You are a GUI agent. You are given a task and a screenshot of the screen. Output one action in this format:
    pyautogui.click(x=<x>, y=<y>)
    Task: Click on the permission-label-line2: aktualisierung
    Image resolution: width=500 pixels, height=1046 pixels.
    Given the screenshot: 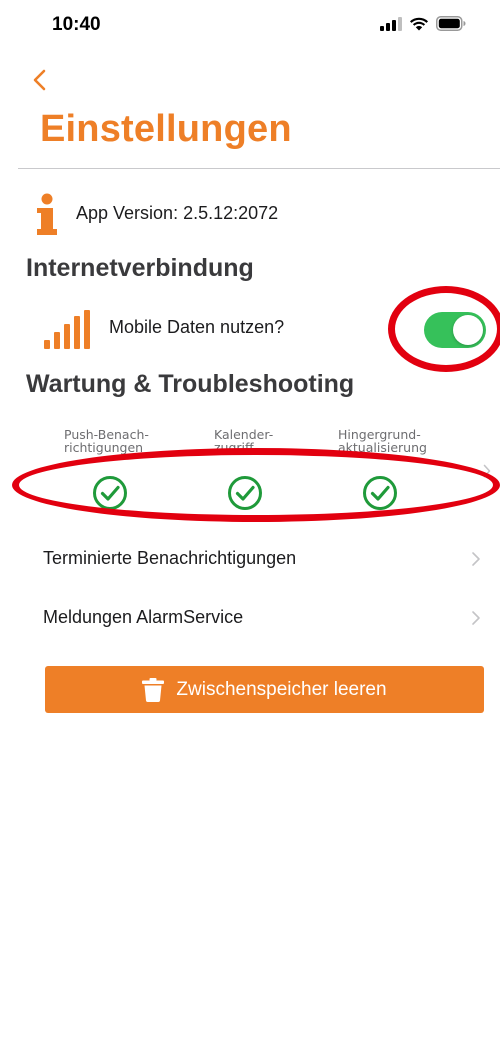 What is the action you would take?
    pyautogui.click(x=382, y=447)
    